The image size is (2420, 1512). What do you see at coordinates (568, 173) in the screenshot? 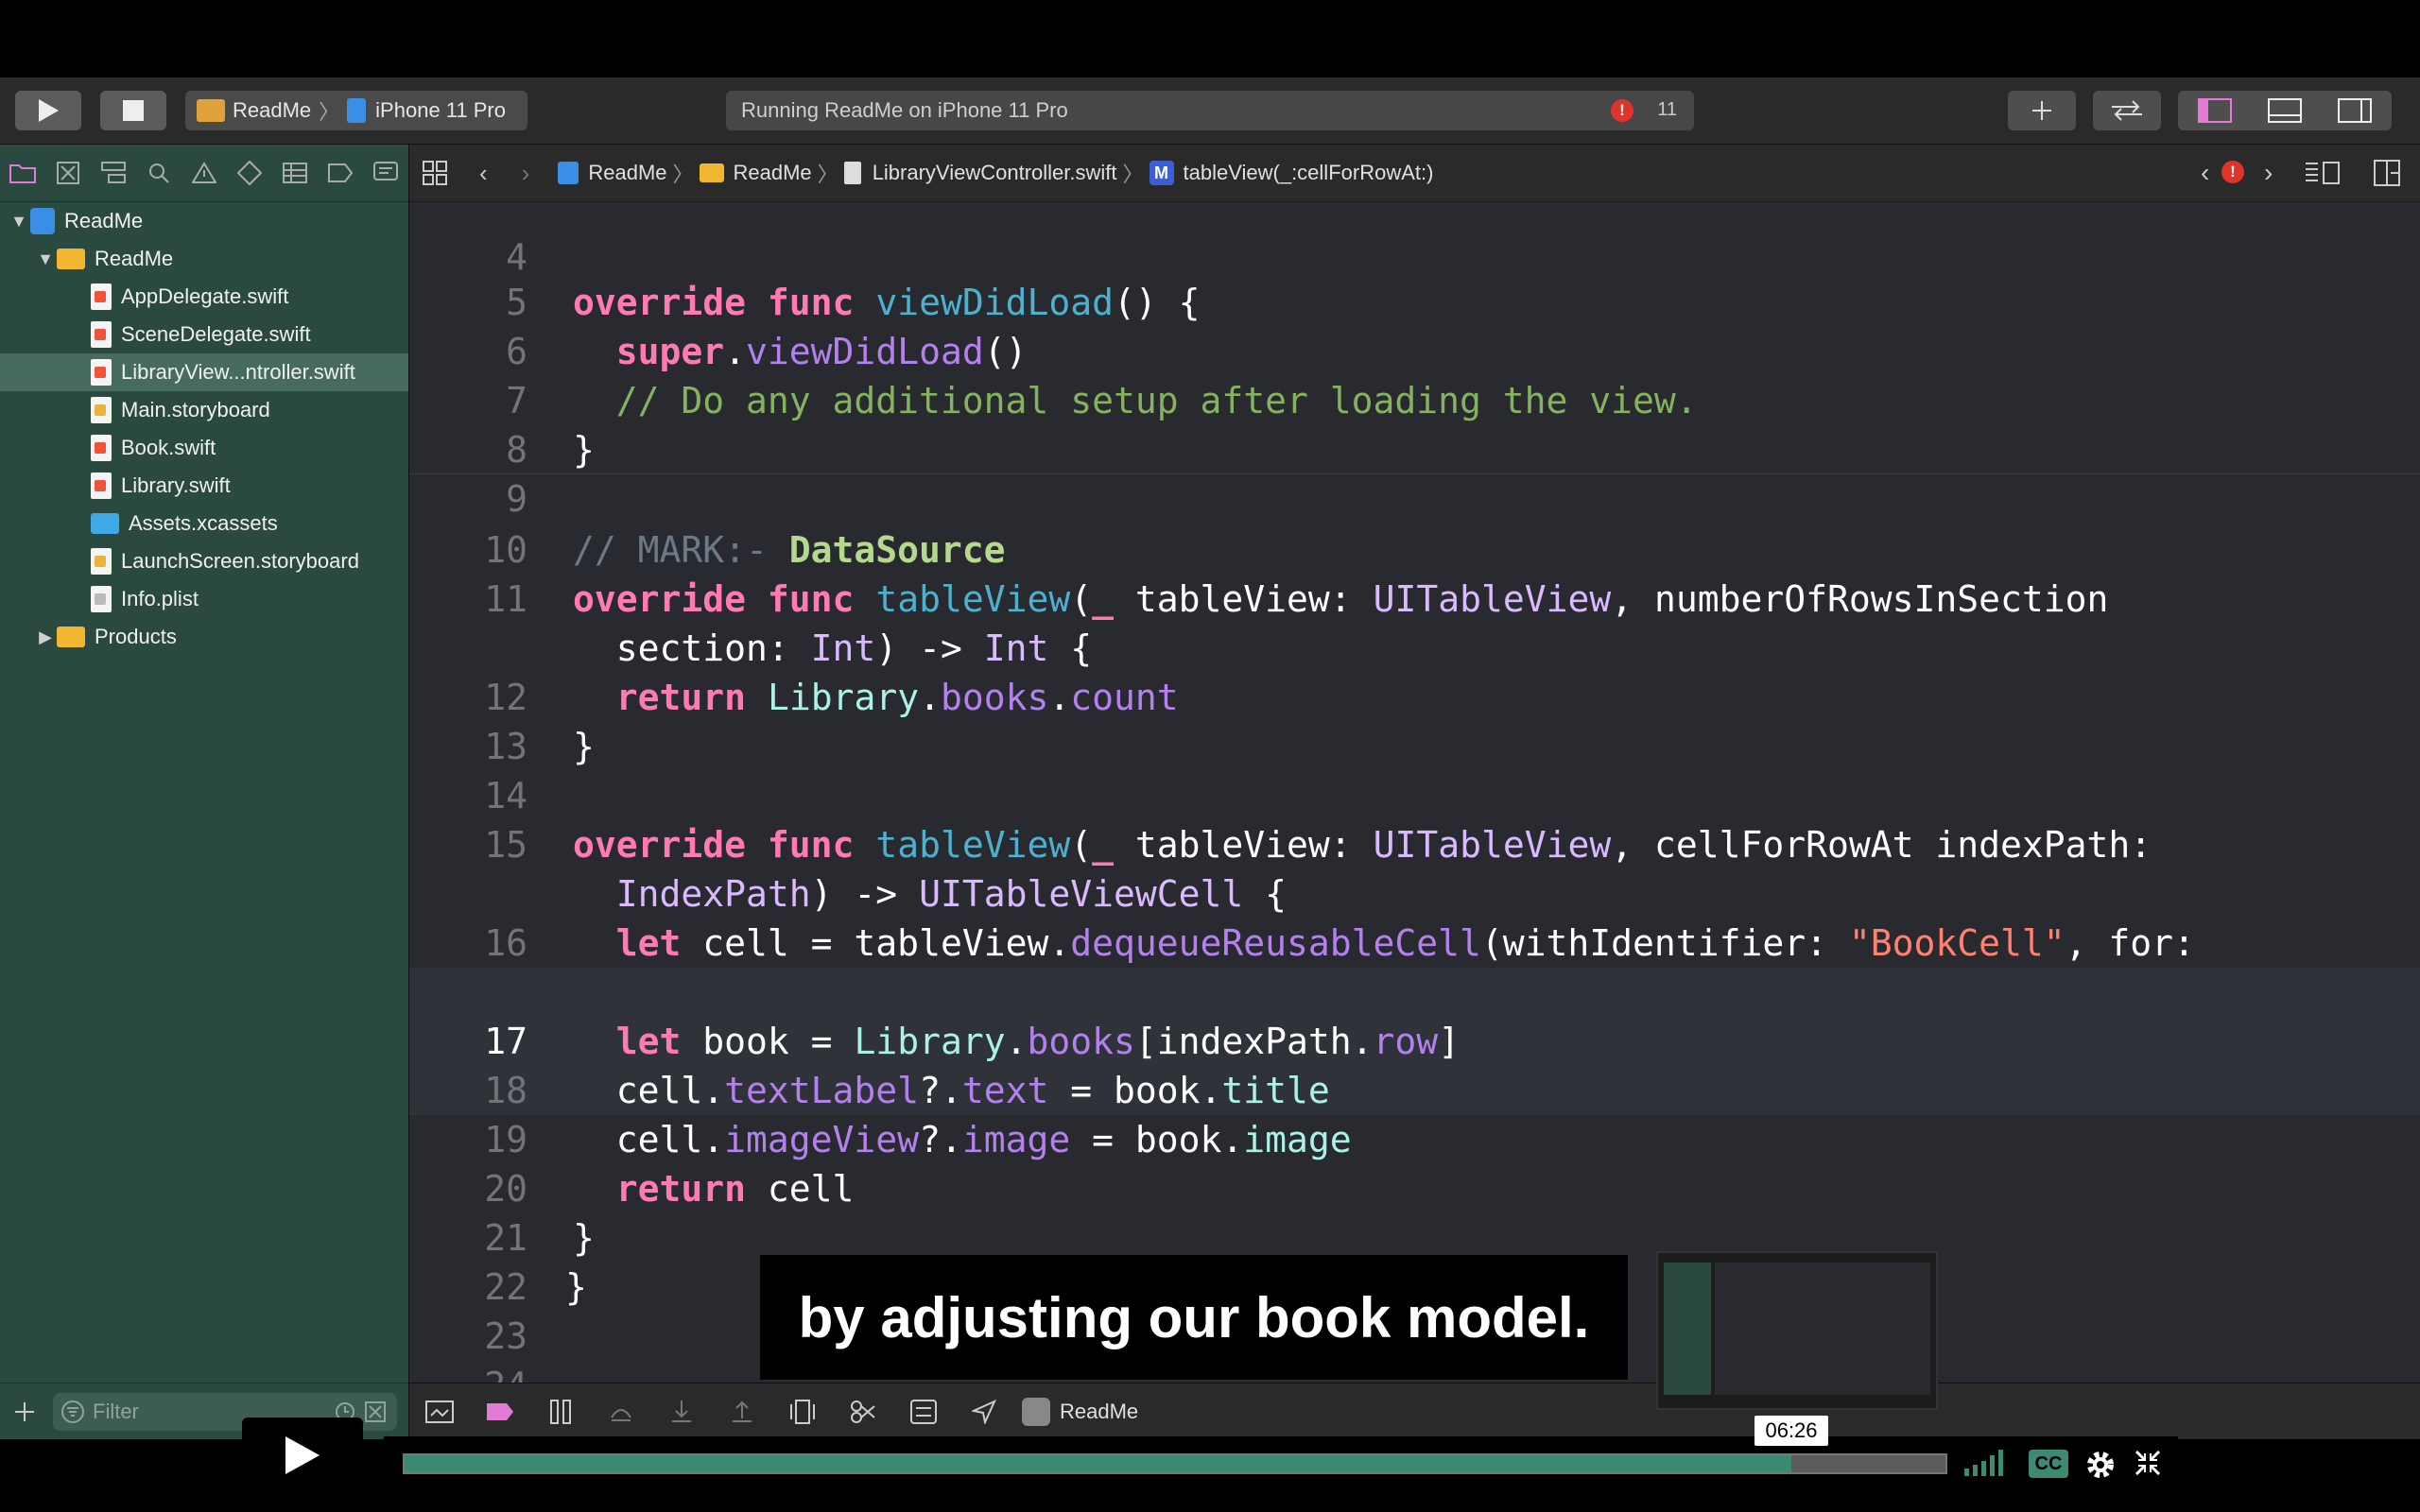
I see `project-icon` at bounding box center [568, 173].